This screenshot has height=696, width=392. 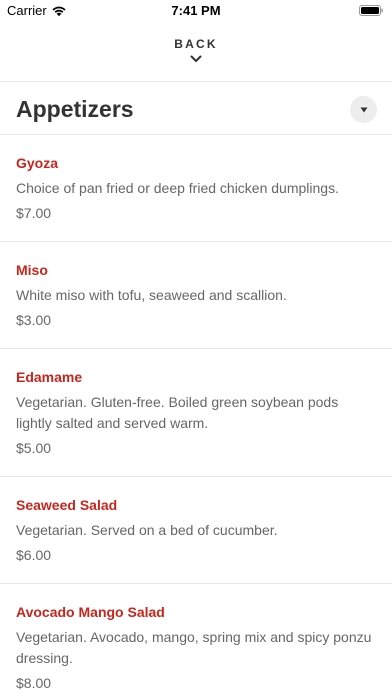 I want to click on status-bar: Carrier 7:41 PM, so click(x=196, y=11).